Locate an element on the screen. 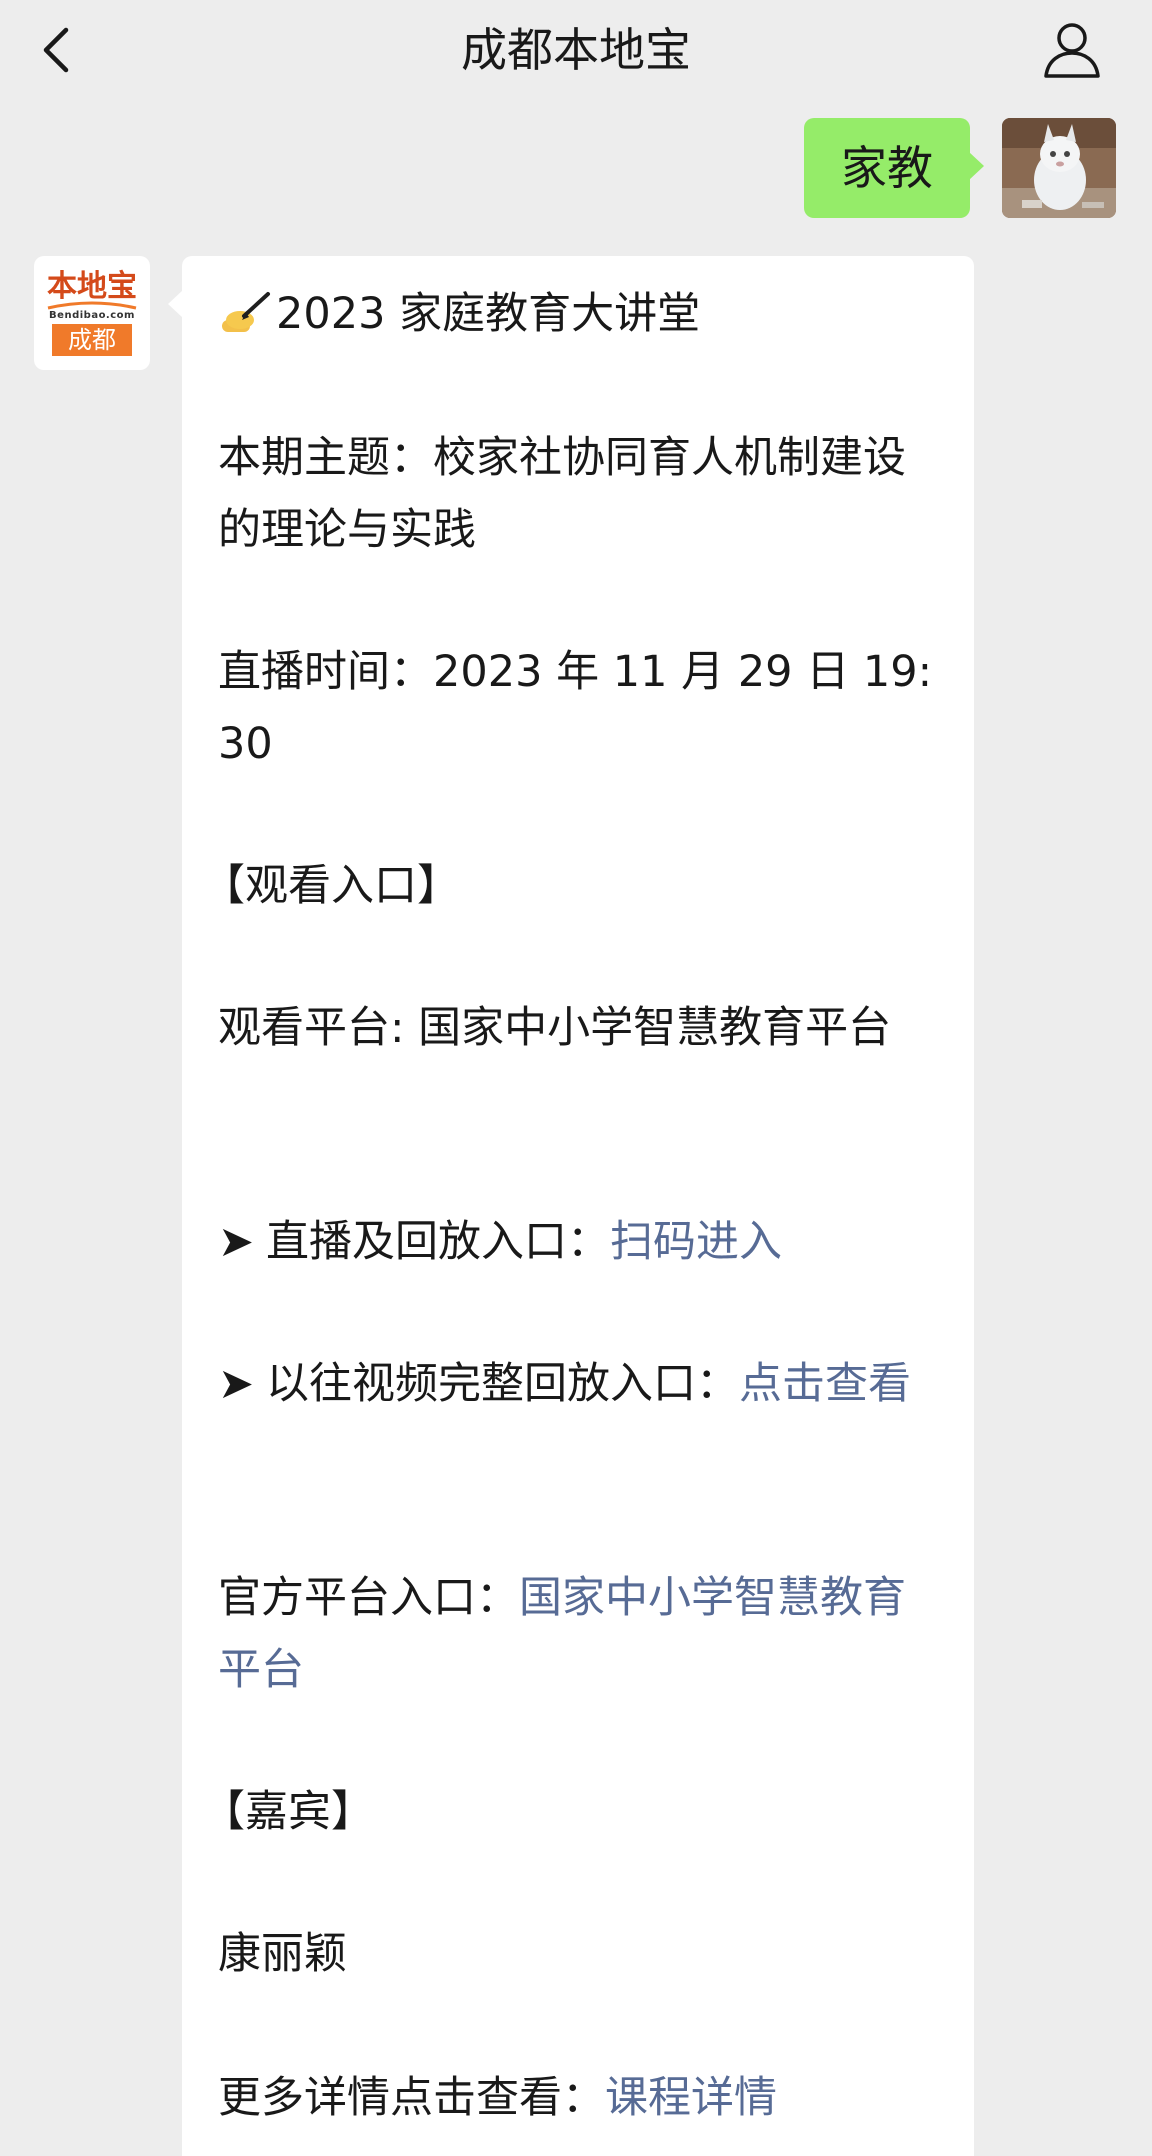 This screenshot has height=2156, width=1152. message-heading-text: 2023 家庭教育大讲堂 is located at coordinates (488, 314).